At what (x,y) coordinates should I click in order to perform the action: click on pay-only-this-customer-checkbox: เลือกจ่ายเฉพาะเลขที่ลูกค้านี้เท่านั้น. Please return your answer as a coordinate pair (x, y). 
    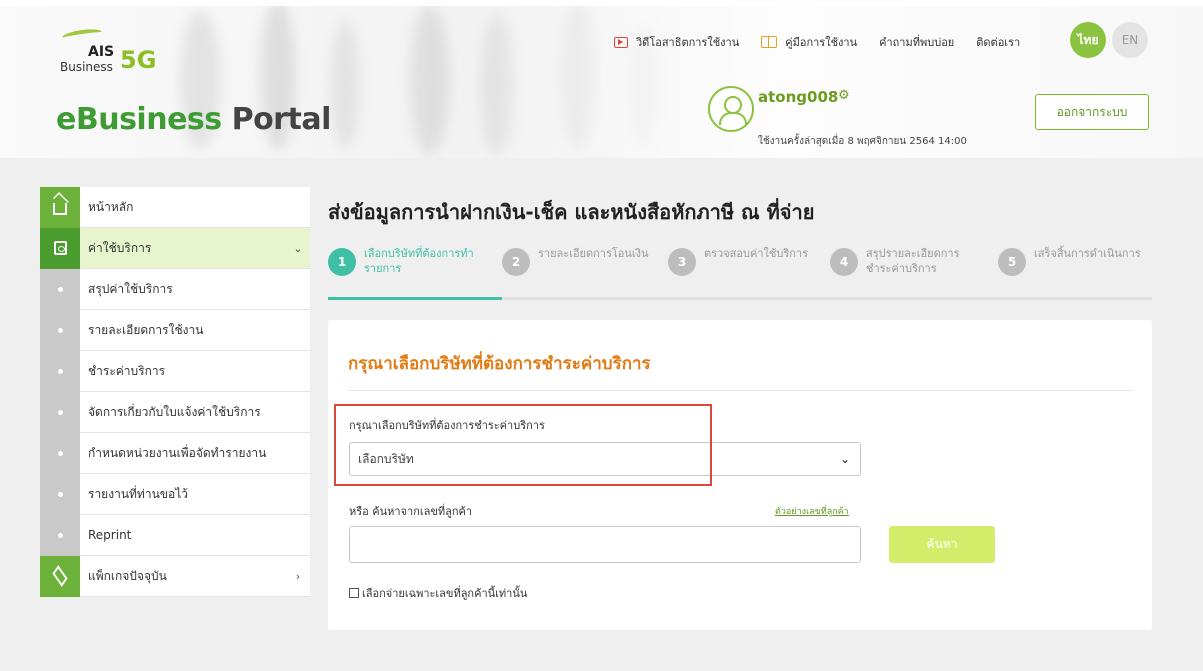
    Looking at the image, I should click on (438, 593).